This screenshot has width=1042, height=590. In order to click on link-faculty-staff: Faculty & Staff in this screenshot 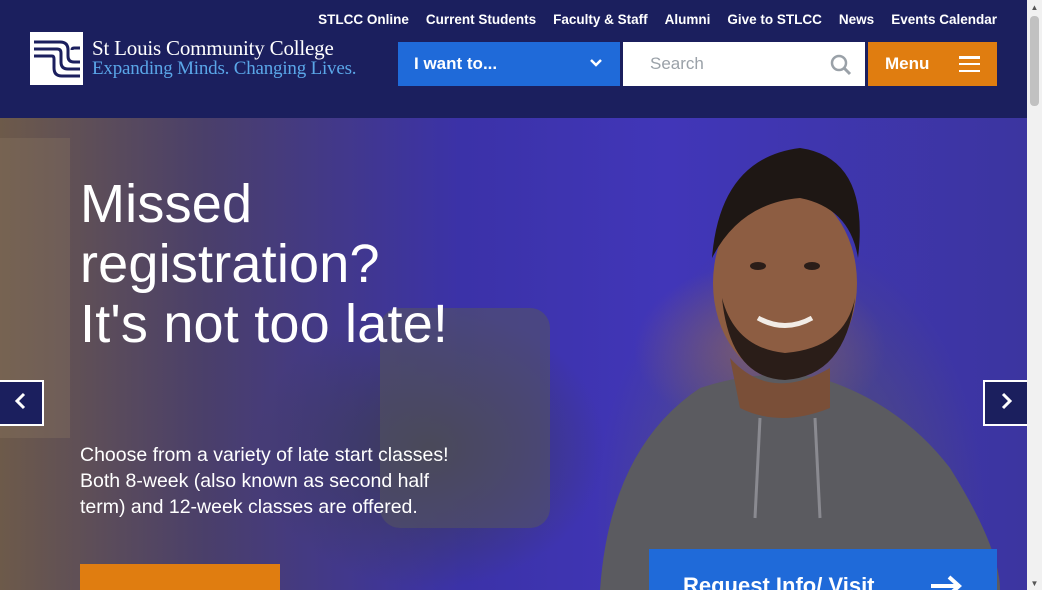, I will do `click(600, 19)`.